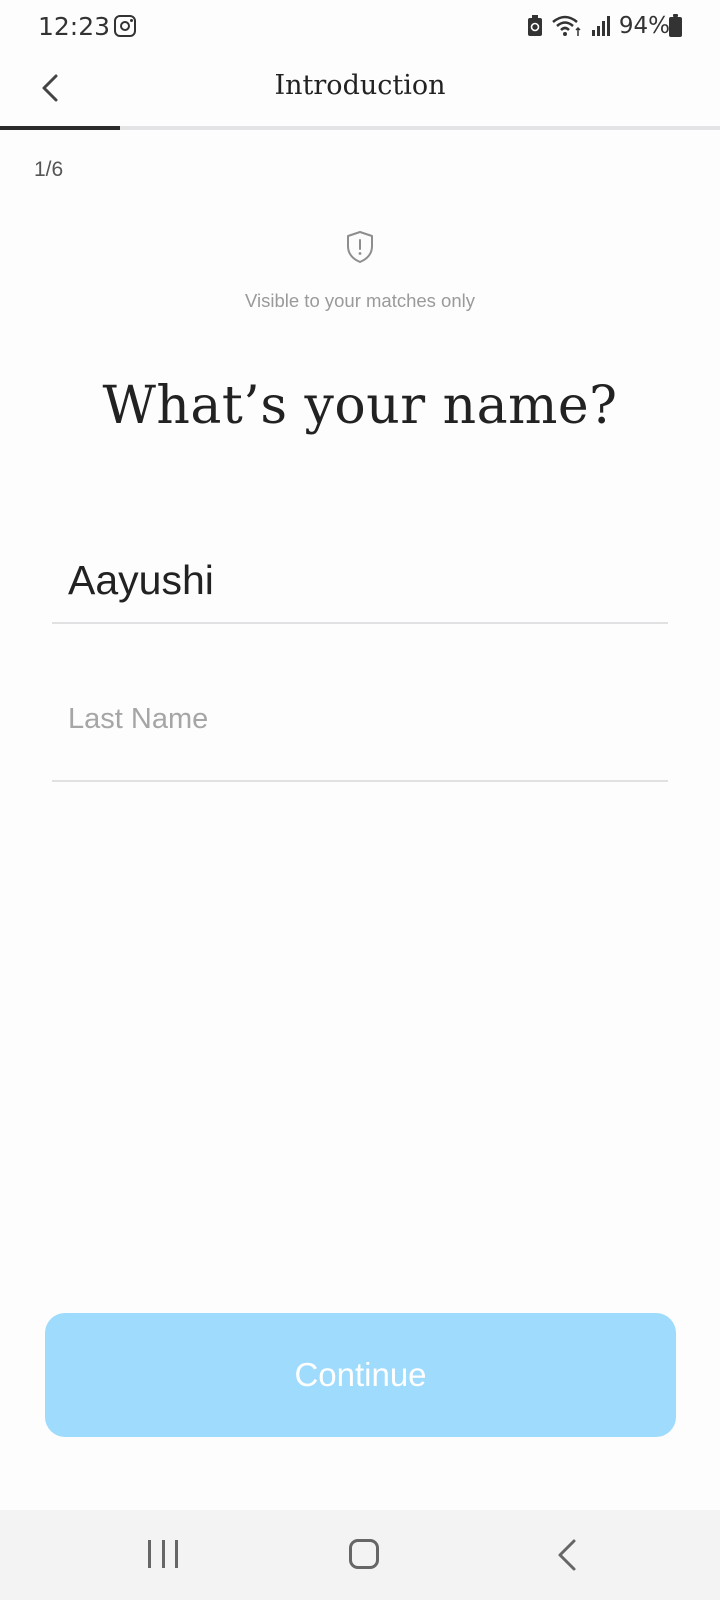  What do you see at coordinates (49, 169) in the screenshot?
I see `step-counter: 1/6` at bounding box center [49, 169].